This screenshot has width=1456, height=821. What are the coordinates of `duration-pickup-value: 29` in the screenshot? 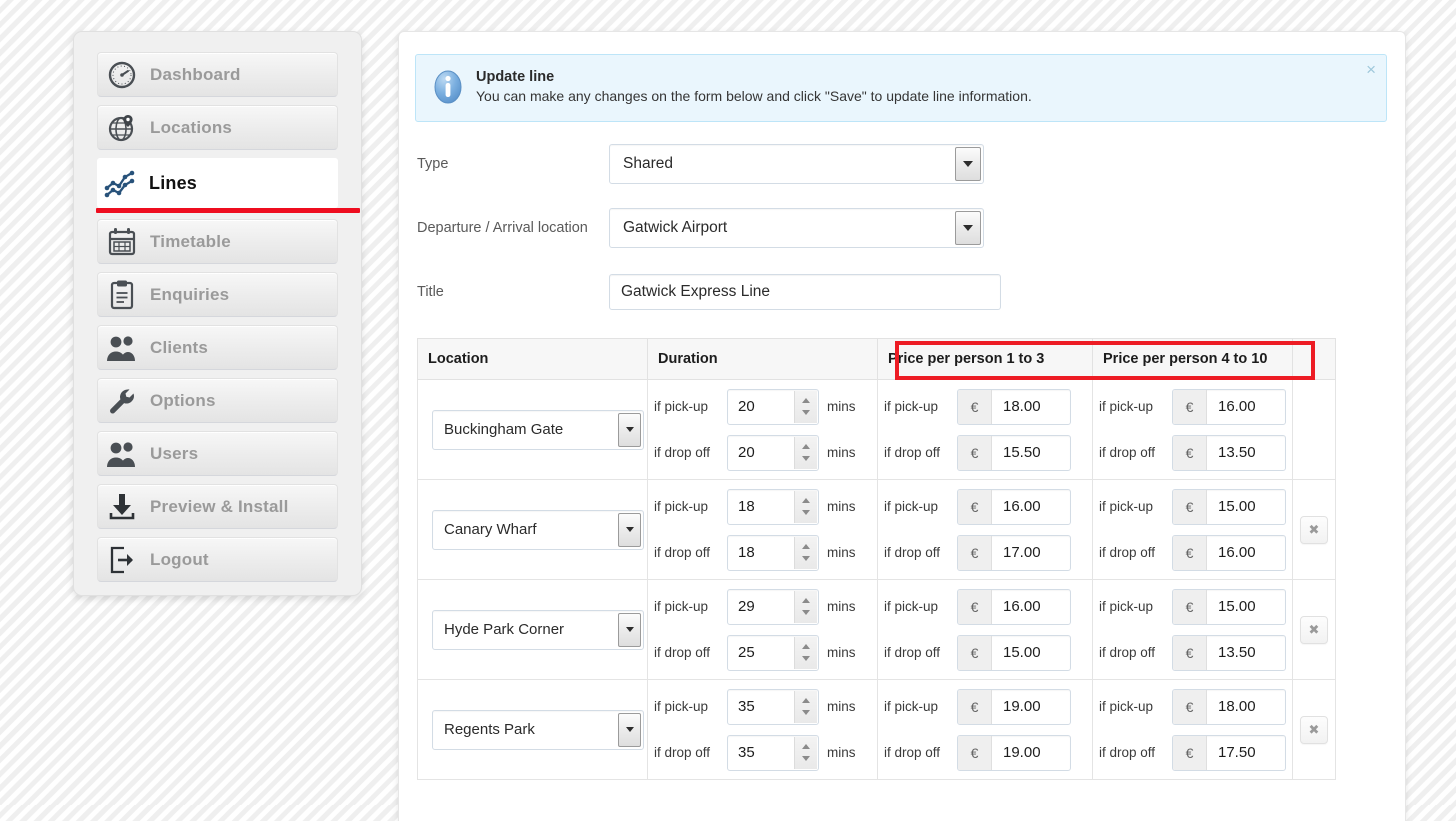 It's located at (746, 606).